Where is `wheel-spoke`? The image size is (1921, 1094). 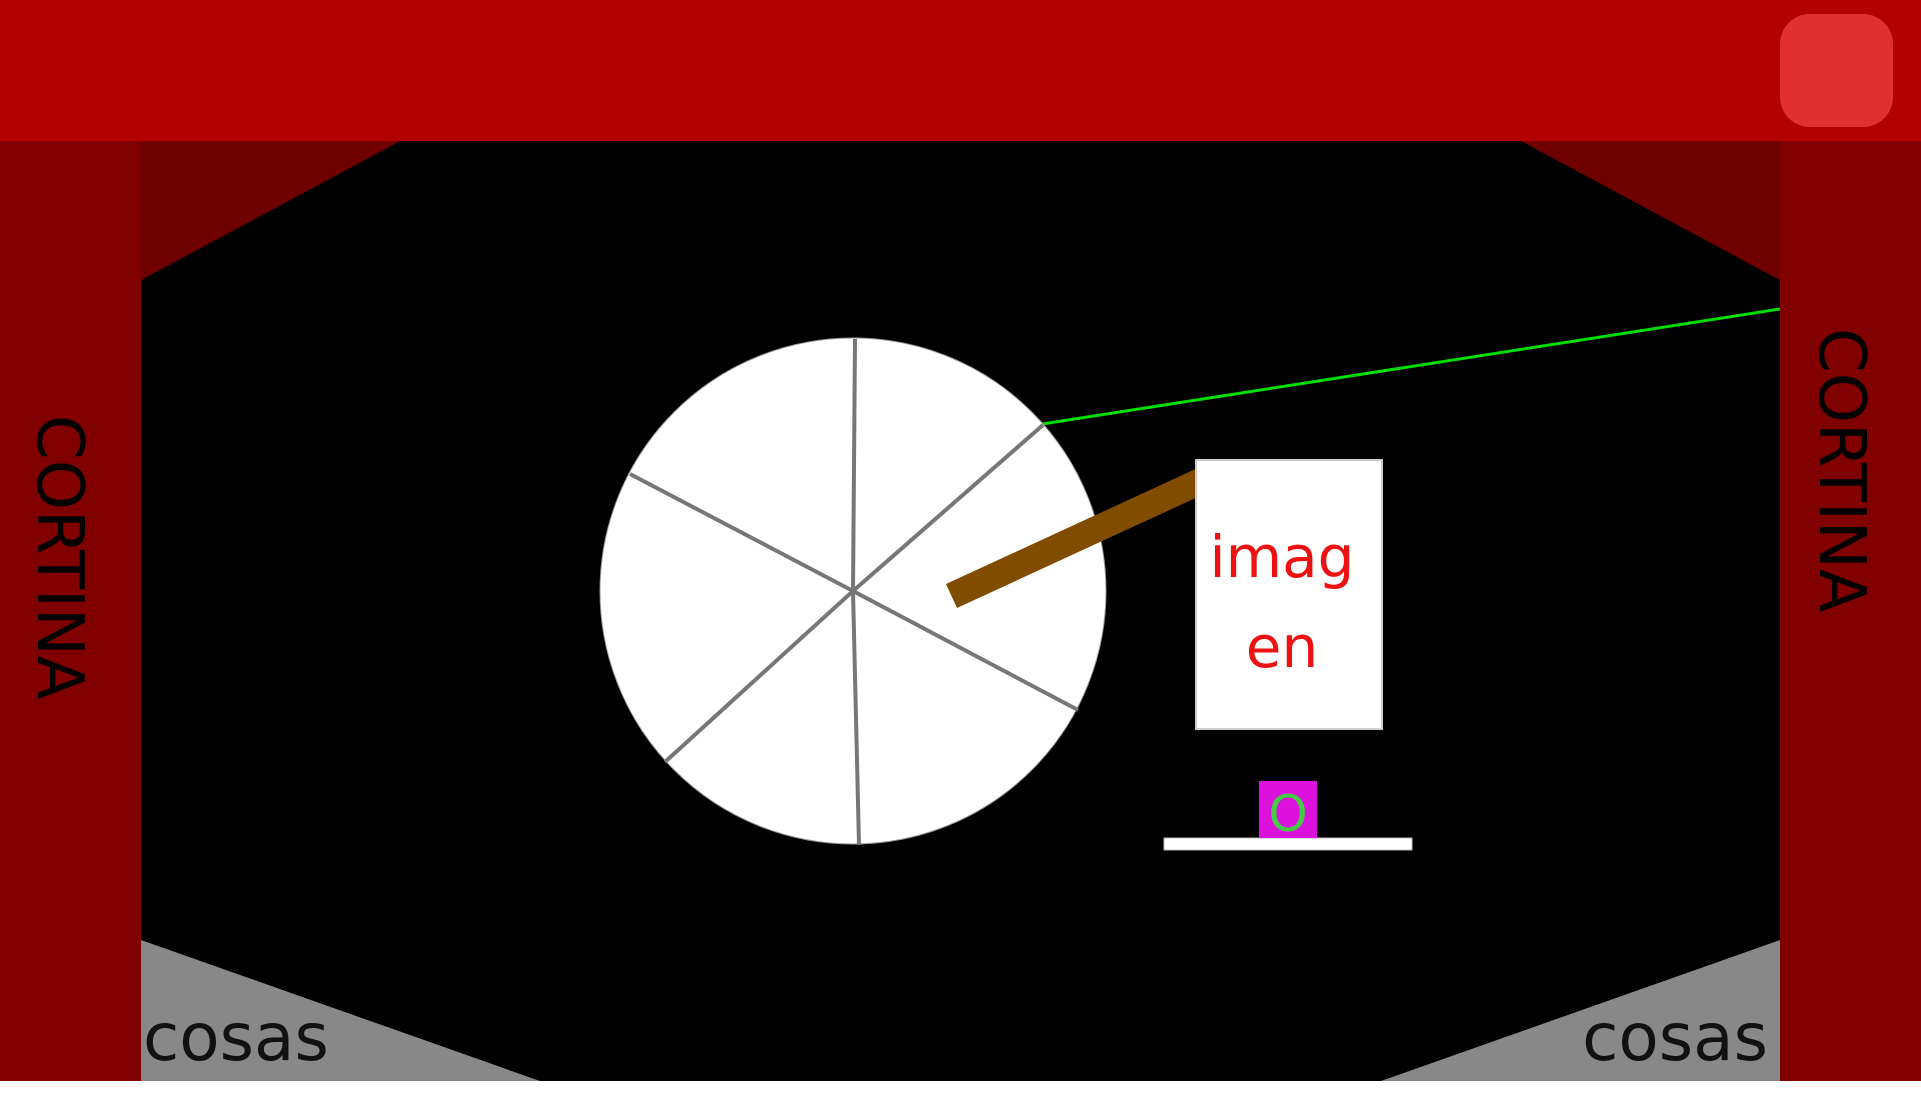 wheel-spoke is located at coordinates (854, 465).